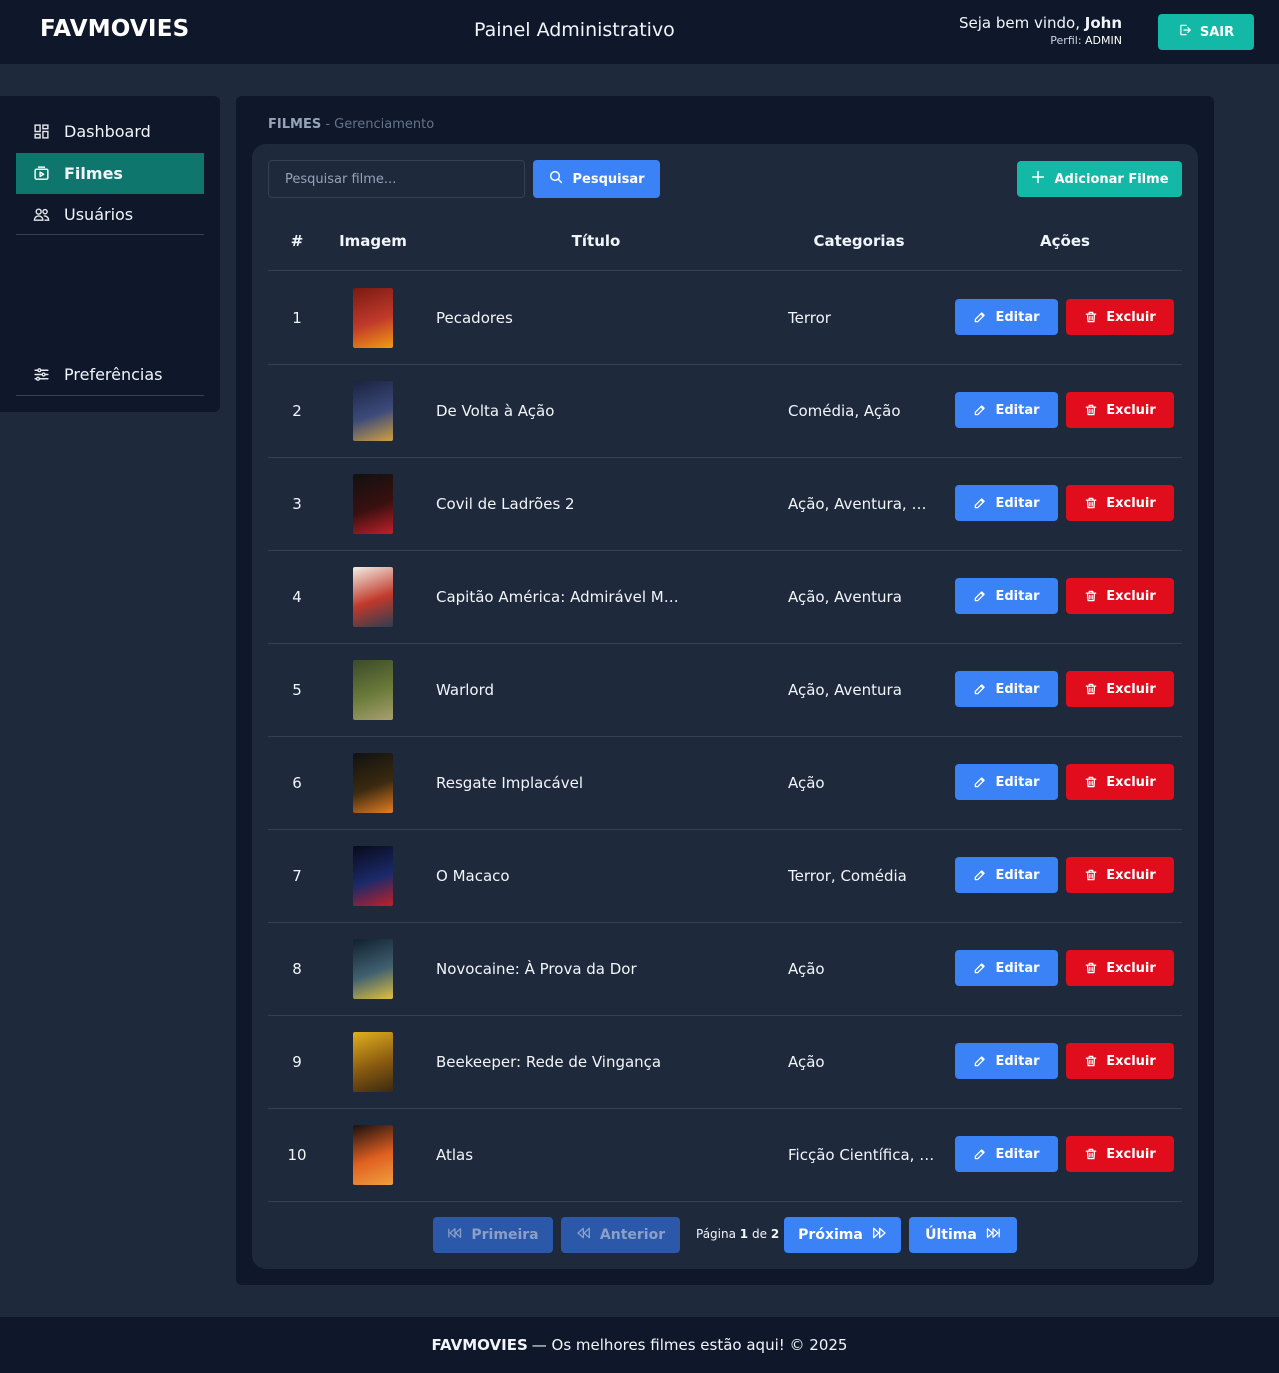 The height and width of the screenshot is (1373, 1279). Describe the element at coordinates (110, 131) in the screenshot. I see `sidebar-item-dashboard: Dashboard` at that location.